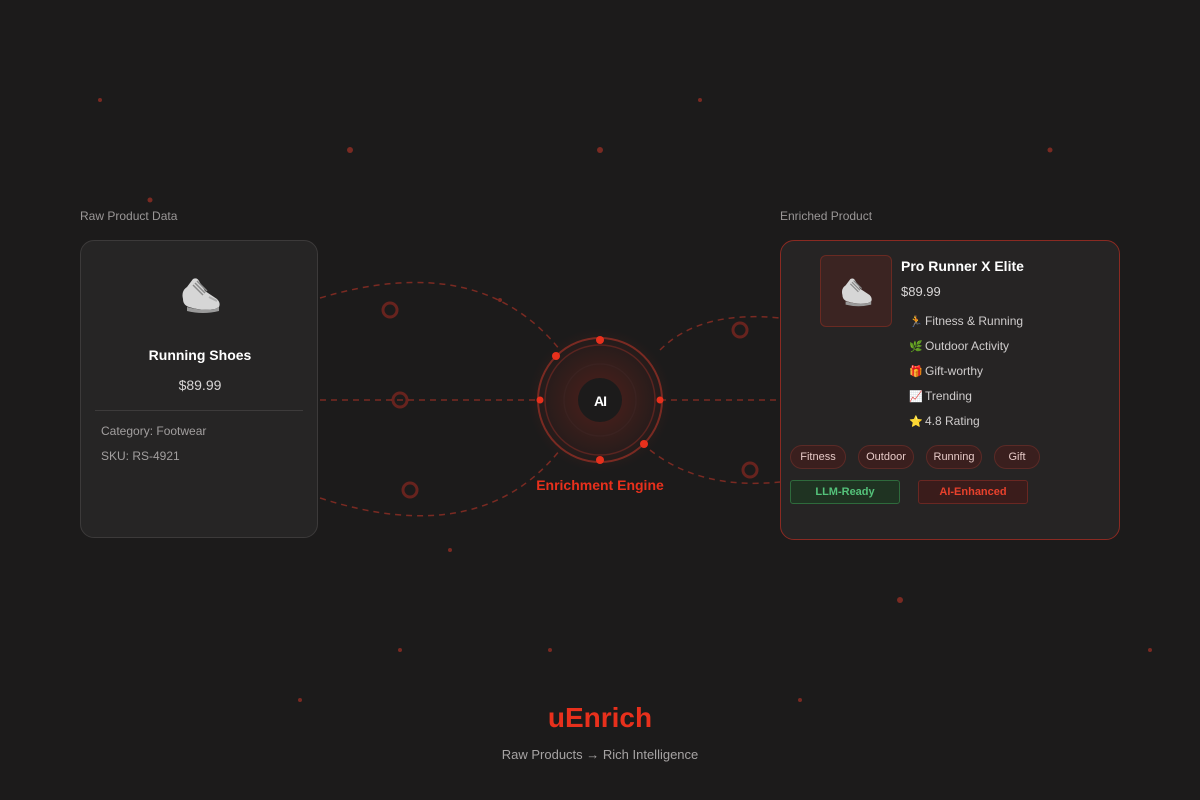 This screenshot has height=800, width=1200. What do you see at coordinates (954, 371) in the screenshot?
I see `feature-label: Gift-worthy` at bounding box center [954, 371].